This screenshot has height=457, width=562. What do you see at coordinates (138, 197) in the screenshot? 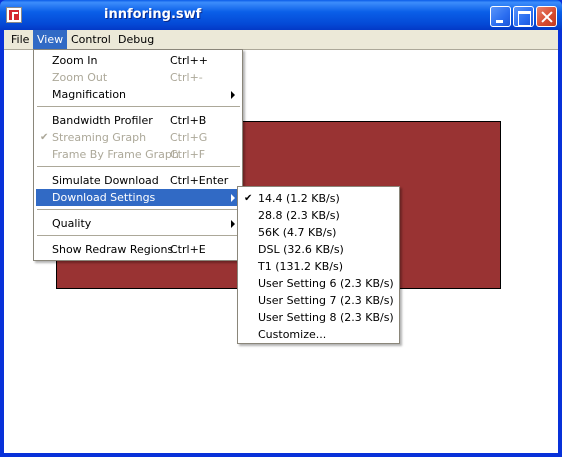
I see `menu-item-download-settings: Download Settings` at bounding box center [138, 197].